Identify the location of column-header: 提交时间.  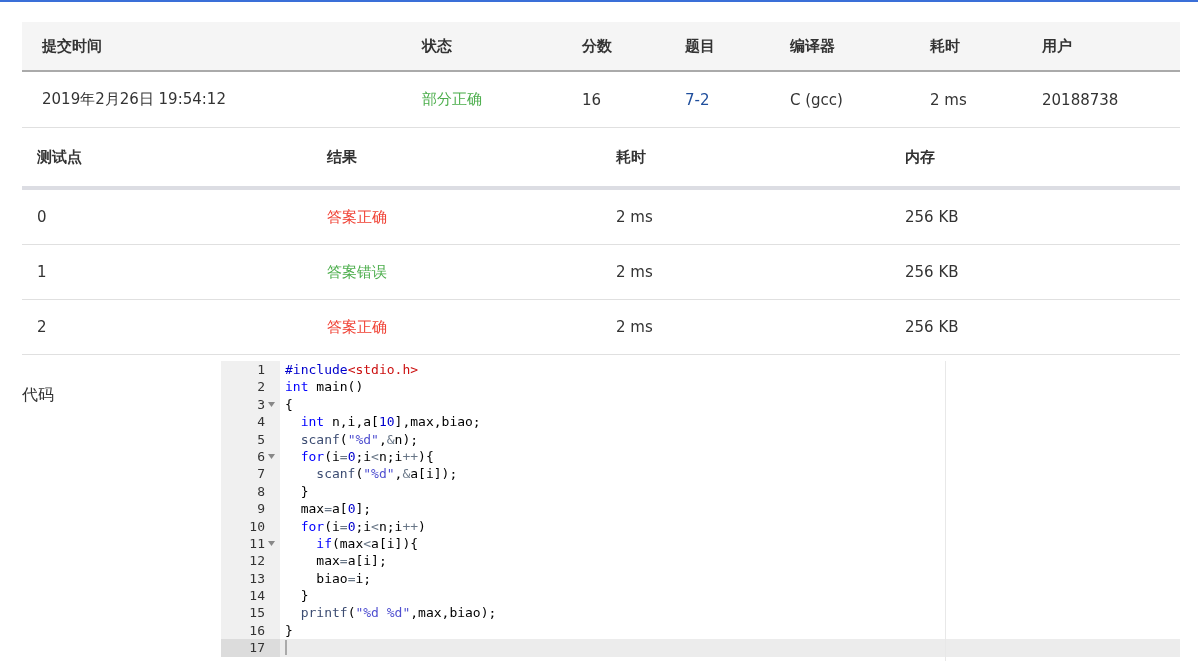
(72, 46).